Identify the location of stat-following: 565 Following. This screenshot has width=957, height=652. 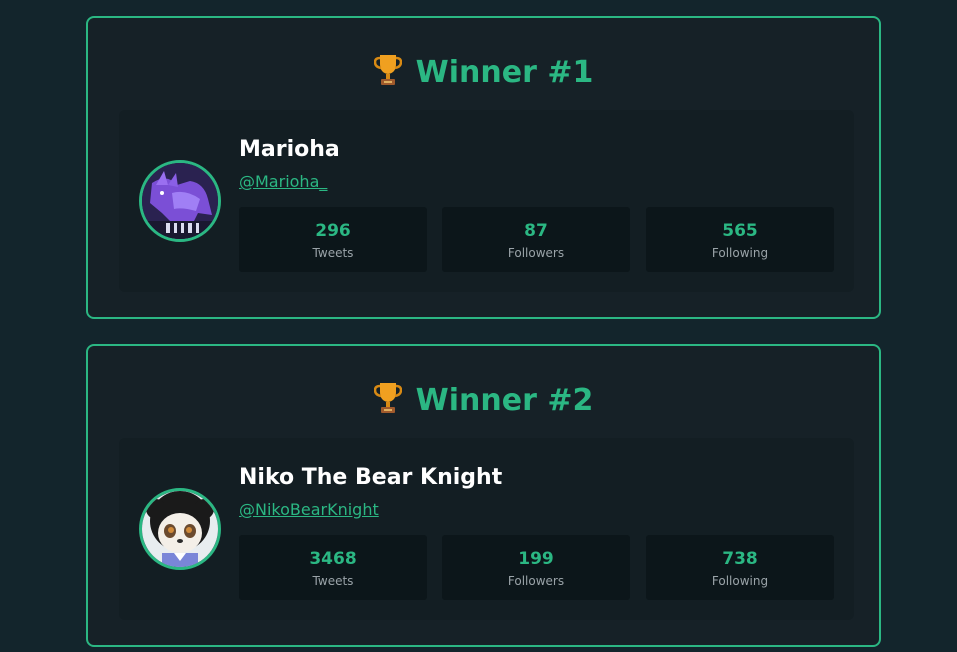
(740, 239).